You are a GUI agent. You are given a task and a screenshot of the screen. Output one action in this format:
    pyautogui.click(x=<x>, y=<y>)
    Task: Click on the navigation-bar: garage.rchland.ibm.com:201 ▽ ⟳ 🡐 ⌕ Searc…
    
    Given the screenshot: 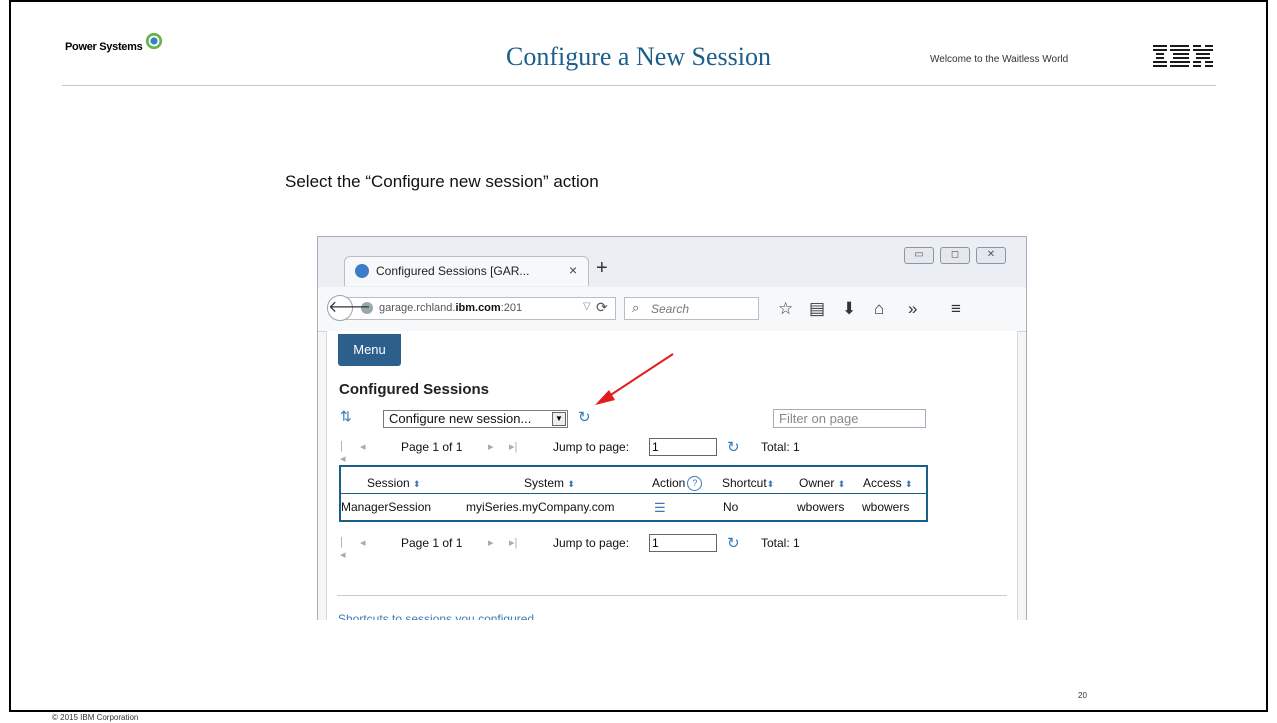 What is the action you would take?
    pyautogui.click(x=672, y=309)
    